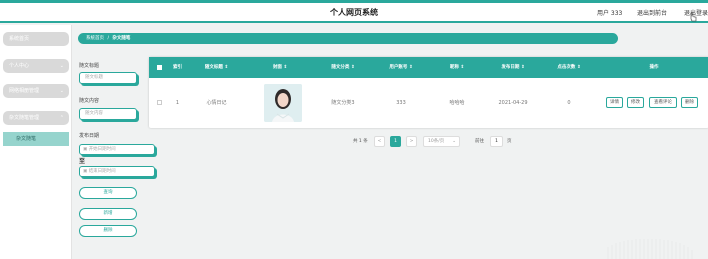 Image resolution: width=708 pixels, height=259 pixels. Describe the element at coordinates (89, 101) in the screenshot. I see `content-label: 随文内容` at that location.